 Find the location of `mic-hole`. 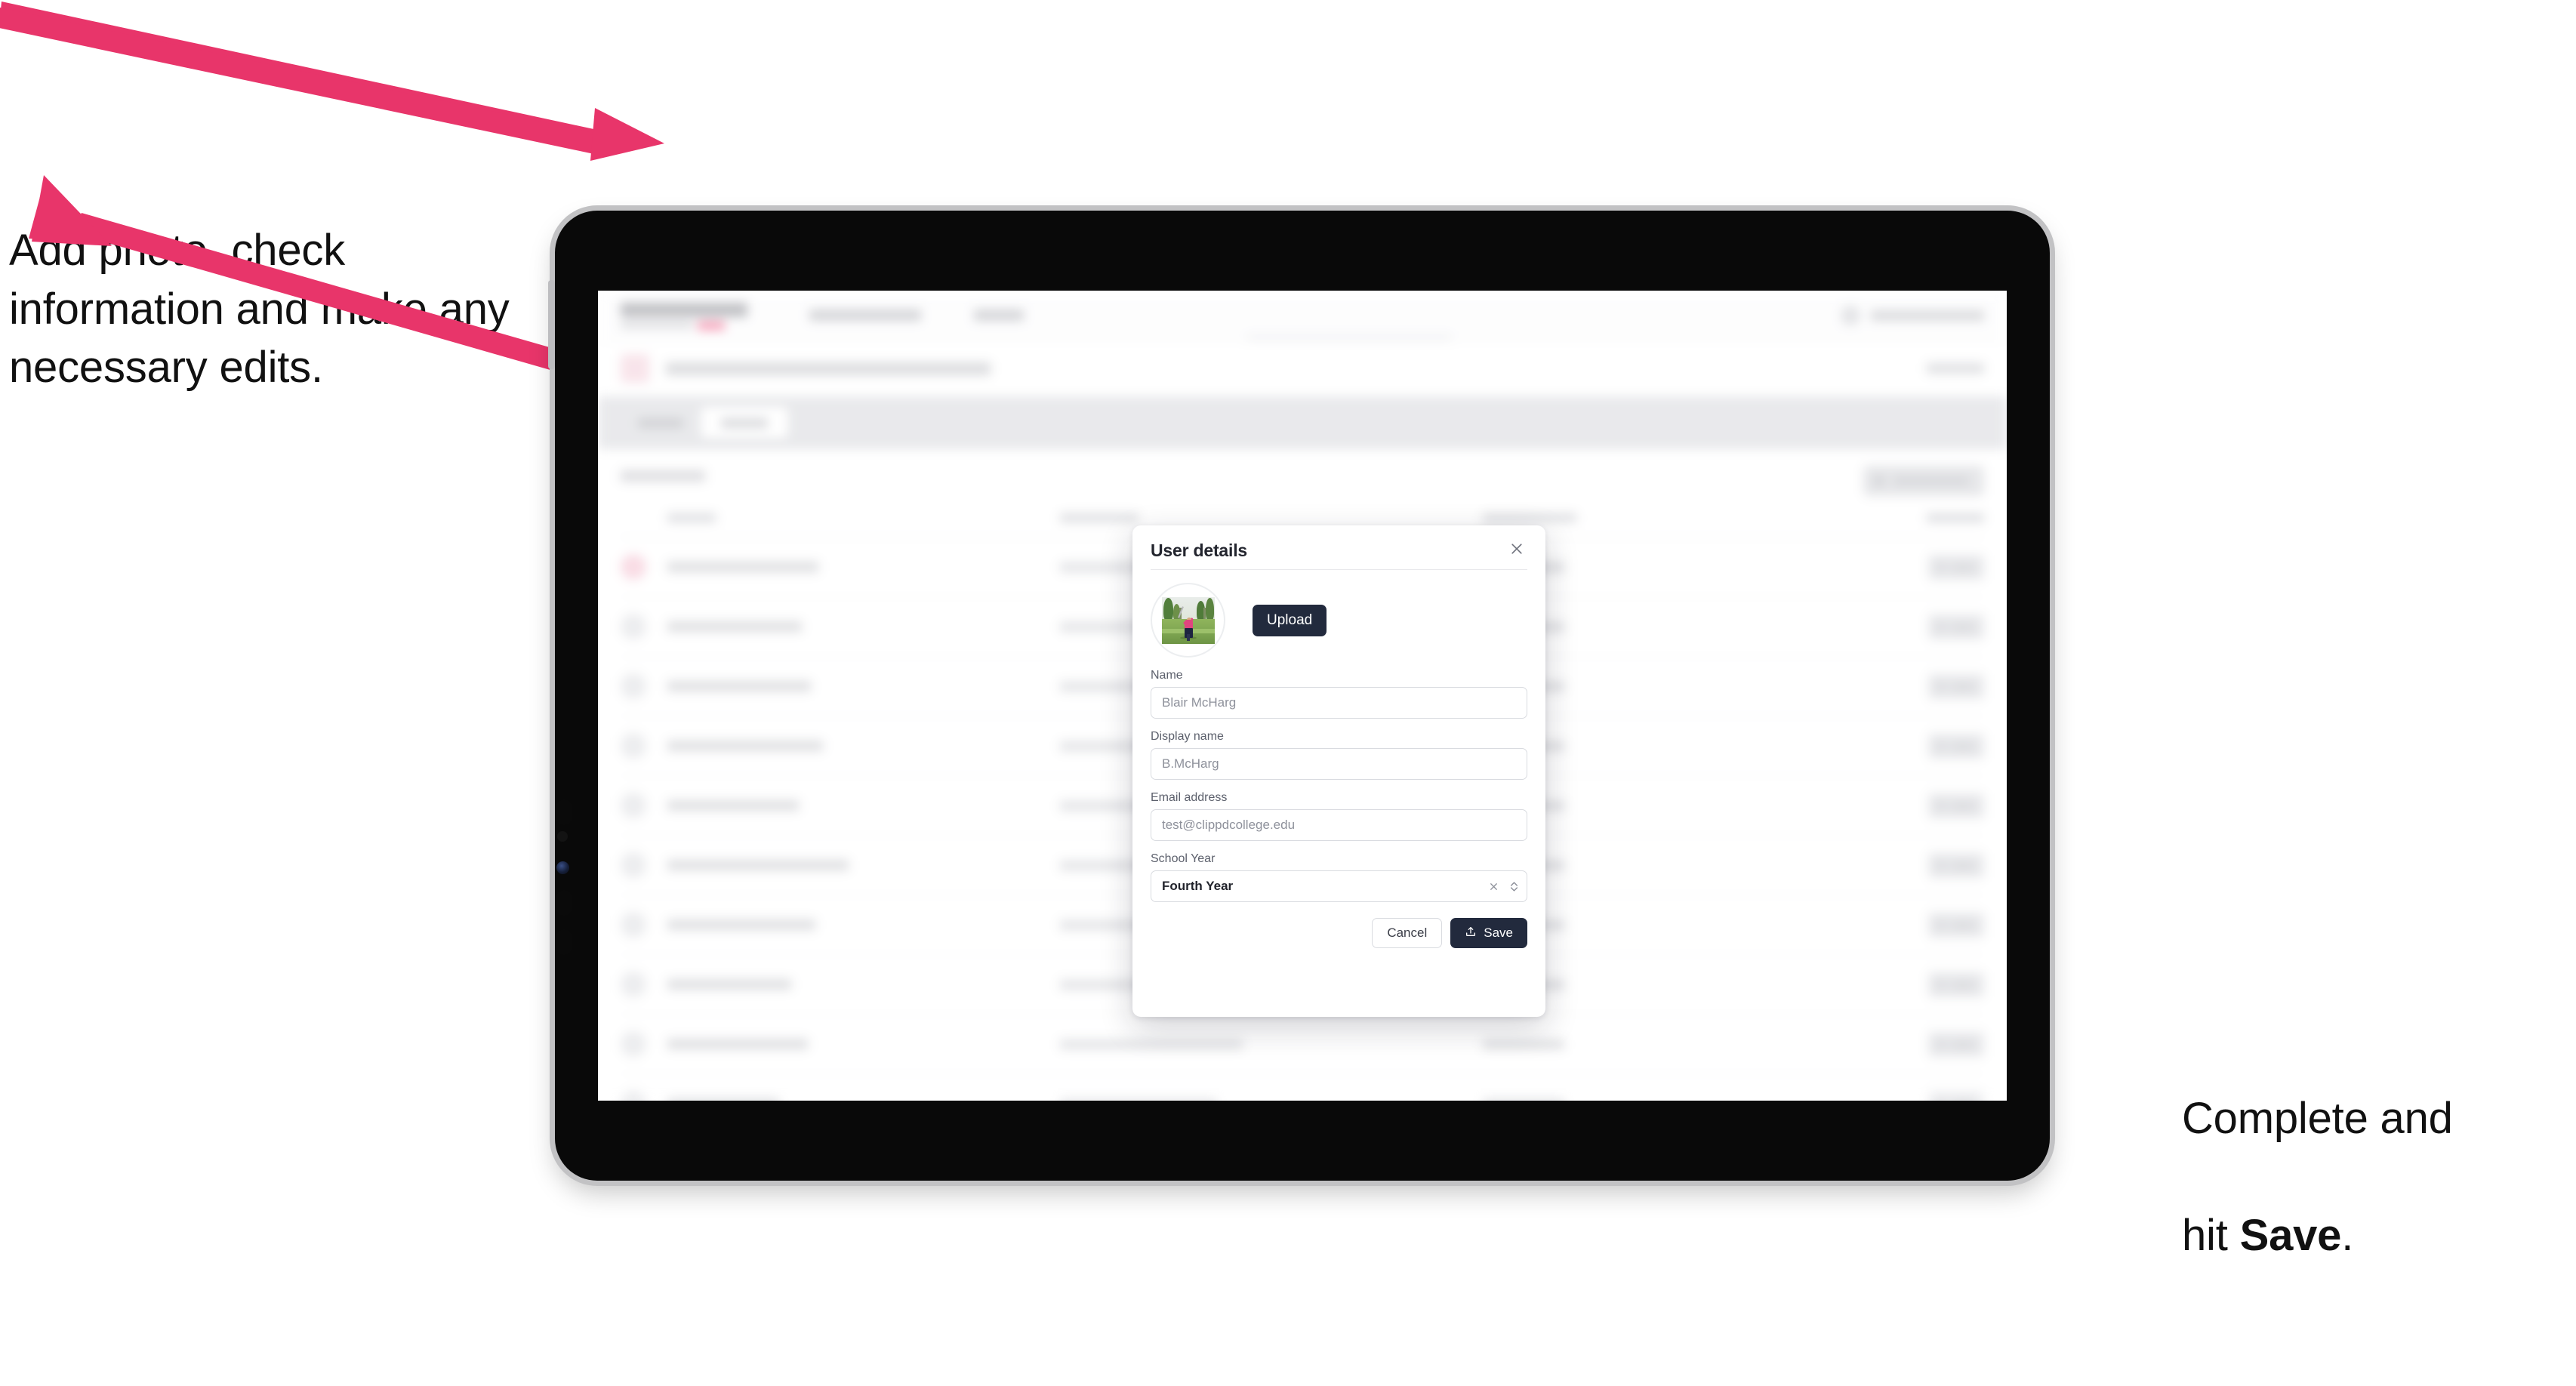

mic-hole is located at coordinates (562, 836).